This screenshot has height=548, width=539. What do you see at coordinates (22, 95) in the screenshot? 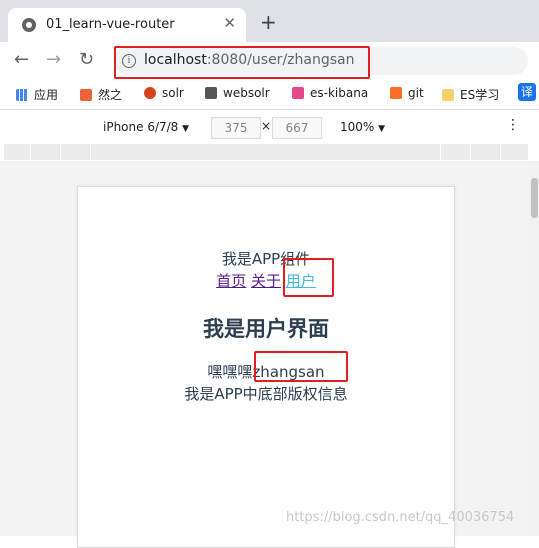
I see `apps-grid-icon` at bounding box center [22, 95].